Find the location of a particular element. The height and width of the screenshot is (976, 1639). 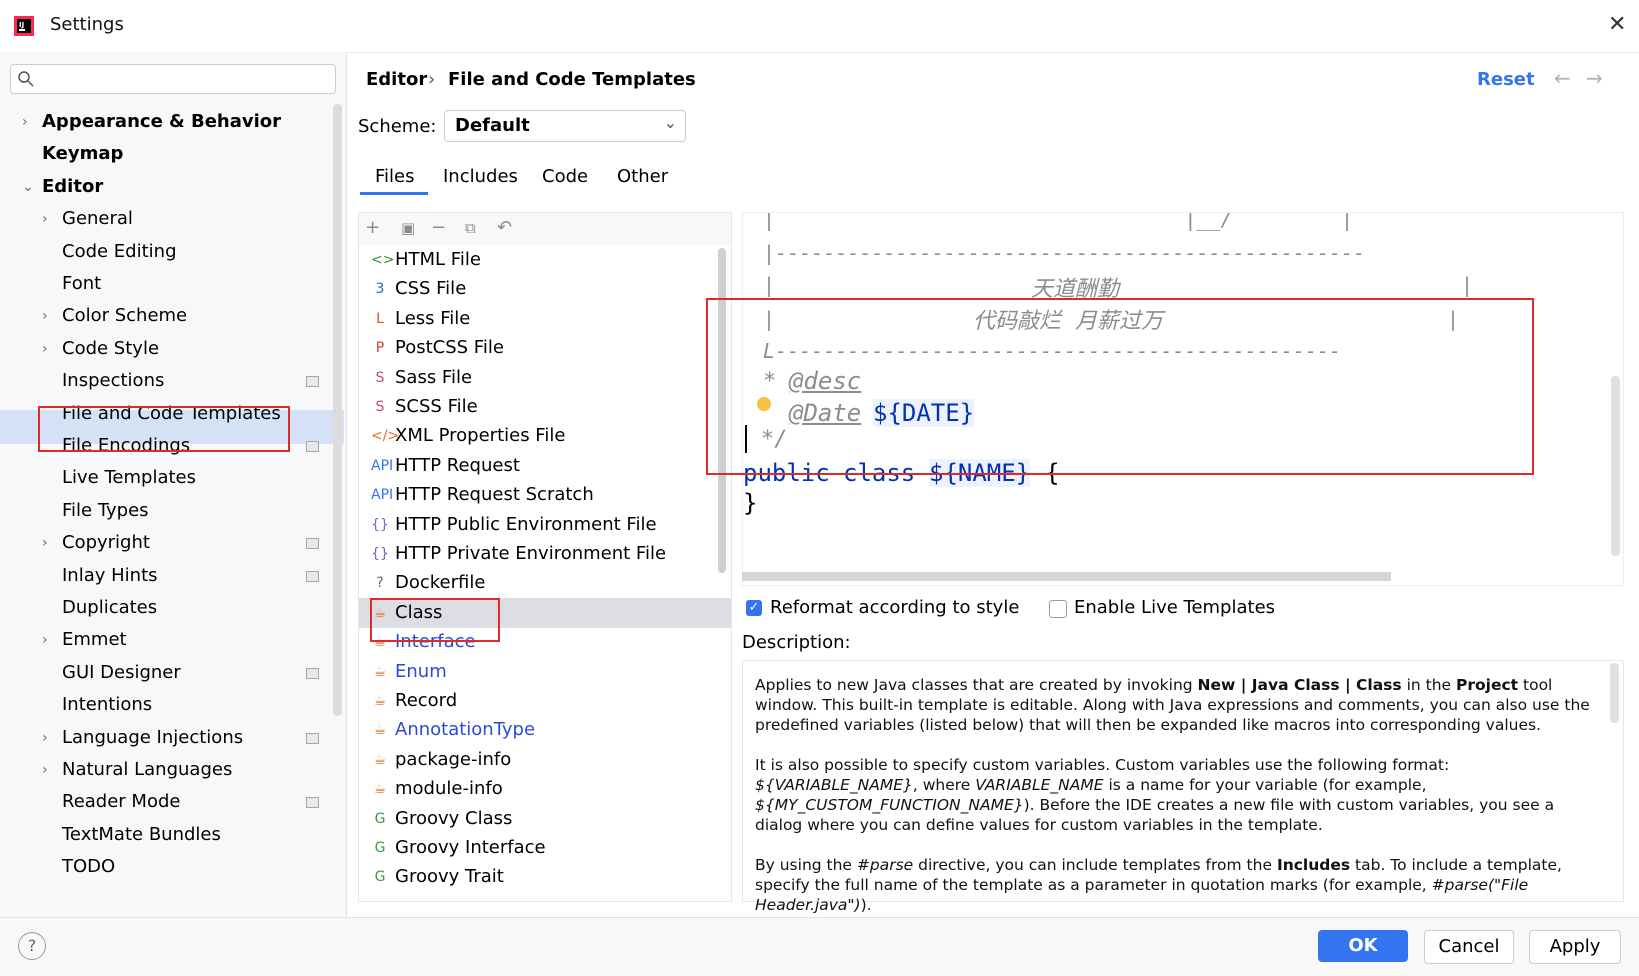

add-child-icon: ▣ is located at coordinates (408, 228).